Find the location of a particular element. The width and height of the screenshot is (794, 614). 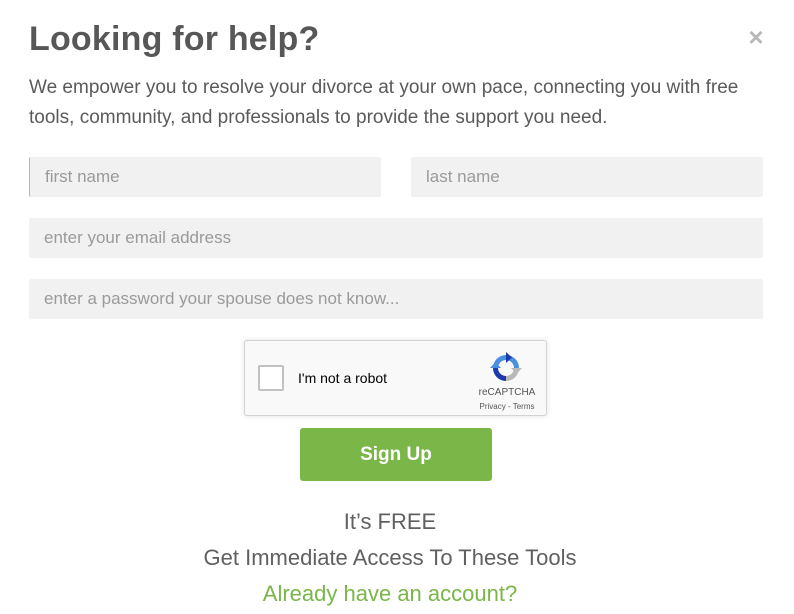

password-field is located at coordinates (396, 299).